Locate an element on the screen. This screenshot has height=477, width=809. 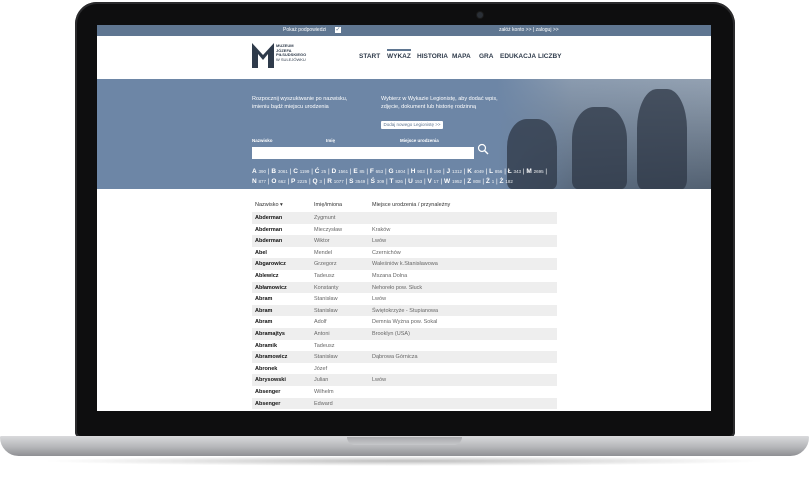
surname-cell: Abgarowicz is located at coordinates (270, 264).